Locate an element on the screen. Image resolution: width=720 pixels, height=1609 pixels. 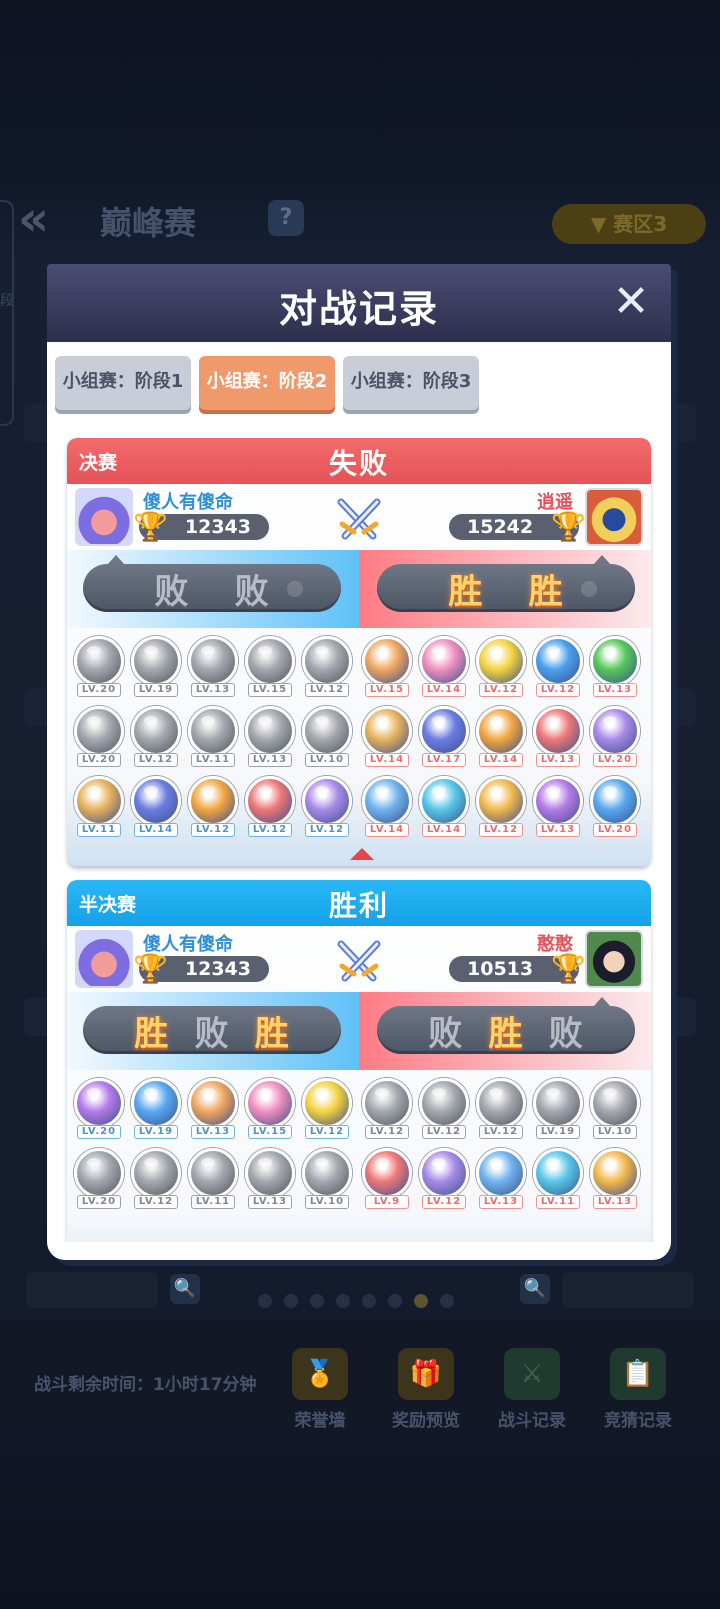
tab-stage-3: 小组赛：阶段3 is located at coordinates (411, 383).